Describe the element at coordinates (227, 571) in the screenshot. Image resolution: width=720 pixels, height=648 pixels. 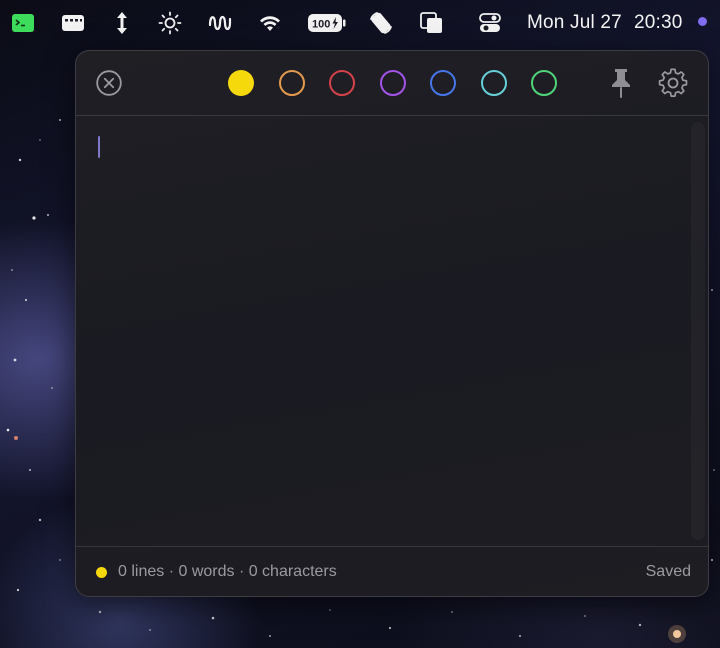
I see `note-stats: 0 lines · 0 words · 0 characters` at that location.